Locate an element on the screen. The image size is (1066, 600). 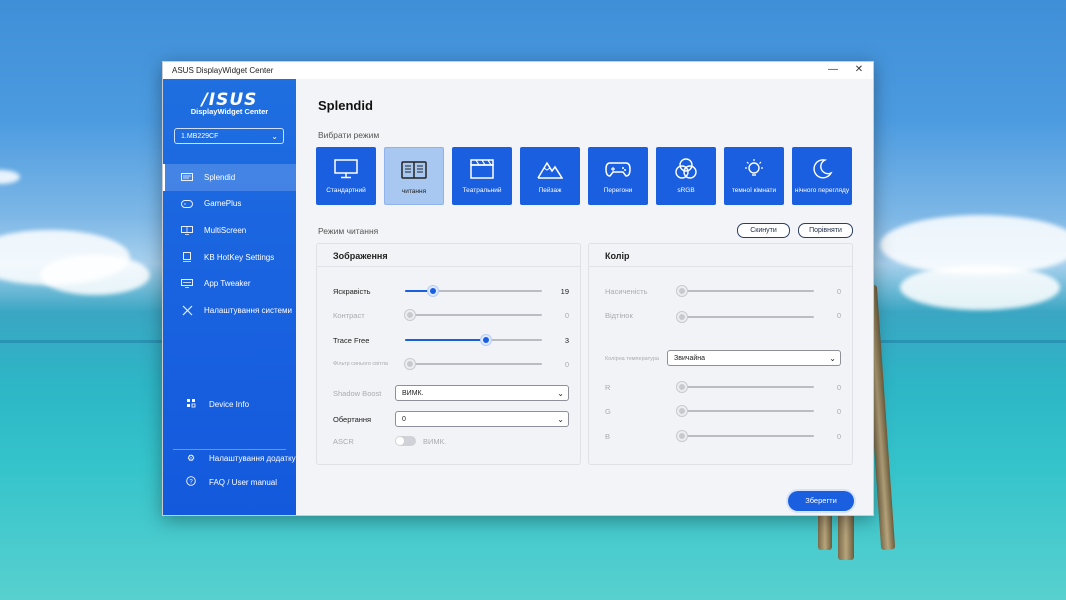
color-temp-label: Колірна температура is located at coordinates (632, 359).